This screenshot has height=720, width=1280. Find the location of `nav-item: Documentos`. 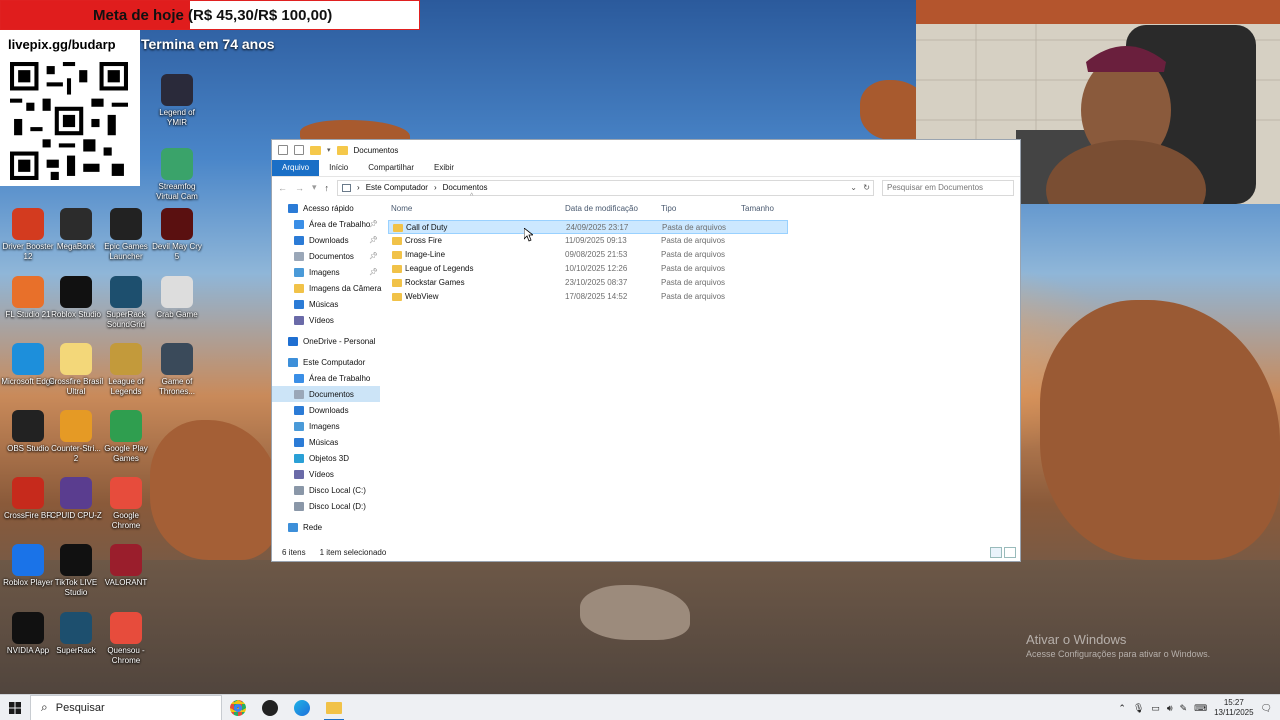

nav-item: Documentos is located at coordinates (326, 394).